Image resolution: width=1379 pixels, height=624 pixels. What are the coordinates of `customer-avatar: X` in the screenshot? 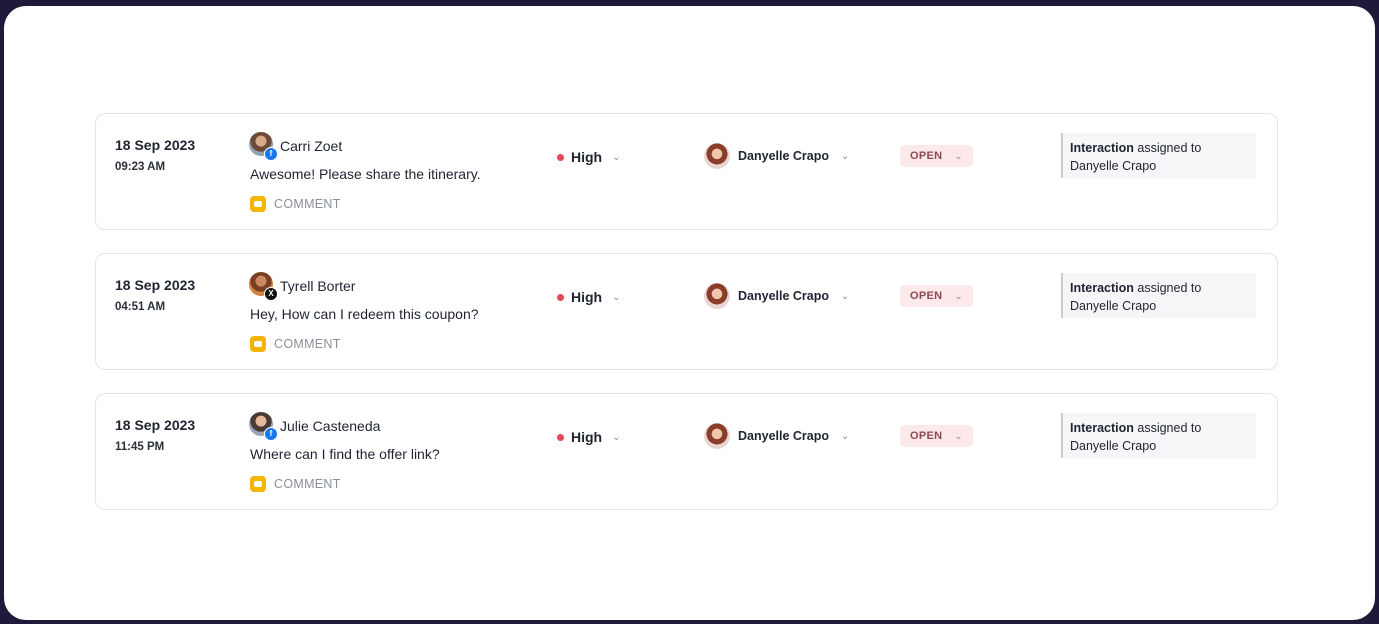 It's located at (263, 286).